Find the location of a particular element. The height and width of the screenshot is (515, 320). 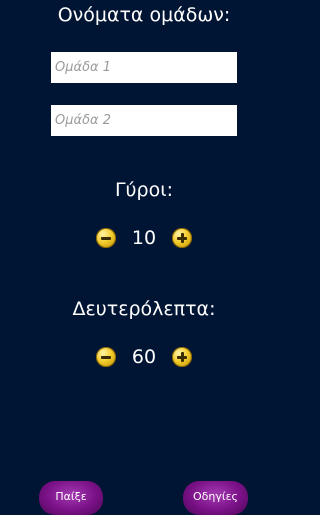

rounds-value: 10 is located at coordinates (144, 238).